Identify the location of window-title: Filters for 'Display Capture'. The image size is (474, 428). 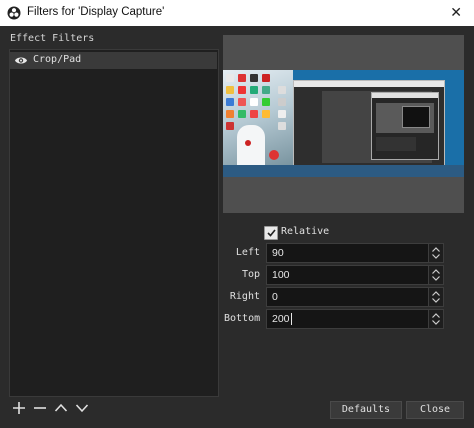
(96, 12).